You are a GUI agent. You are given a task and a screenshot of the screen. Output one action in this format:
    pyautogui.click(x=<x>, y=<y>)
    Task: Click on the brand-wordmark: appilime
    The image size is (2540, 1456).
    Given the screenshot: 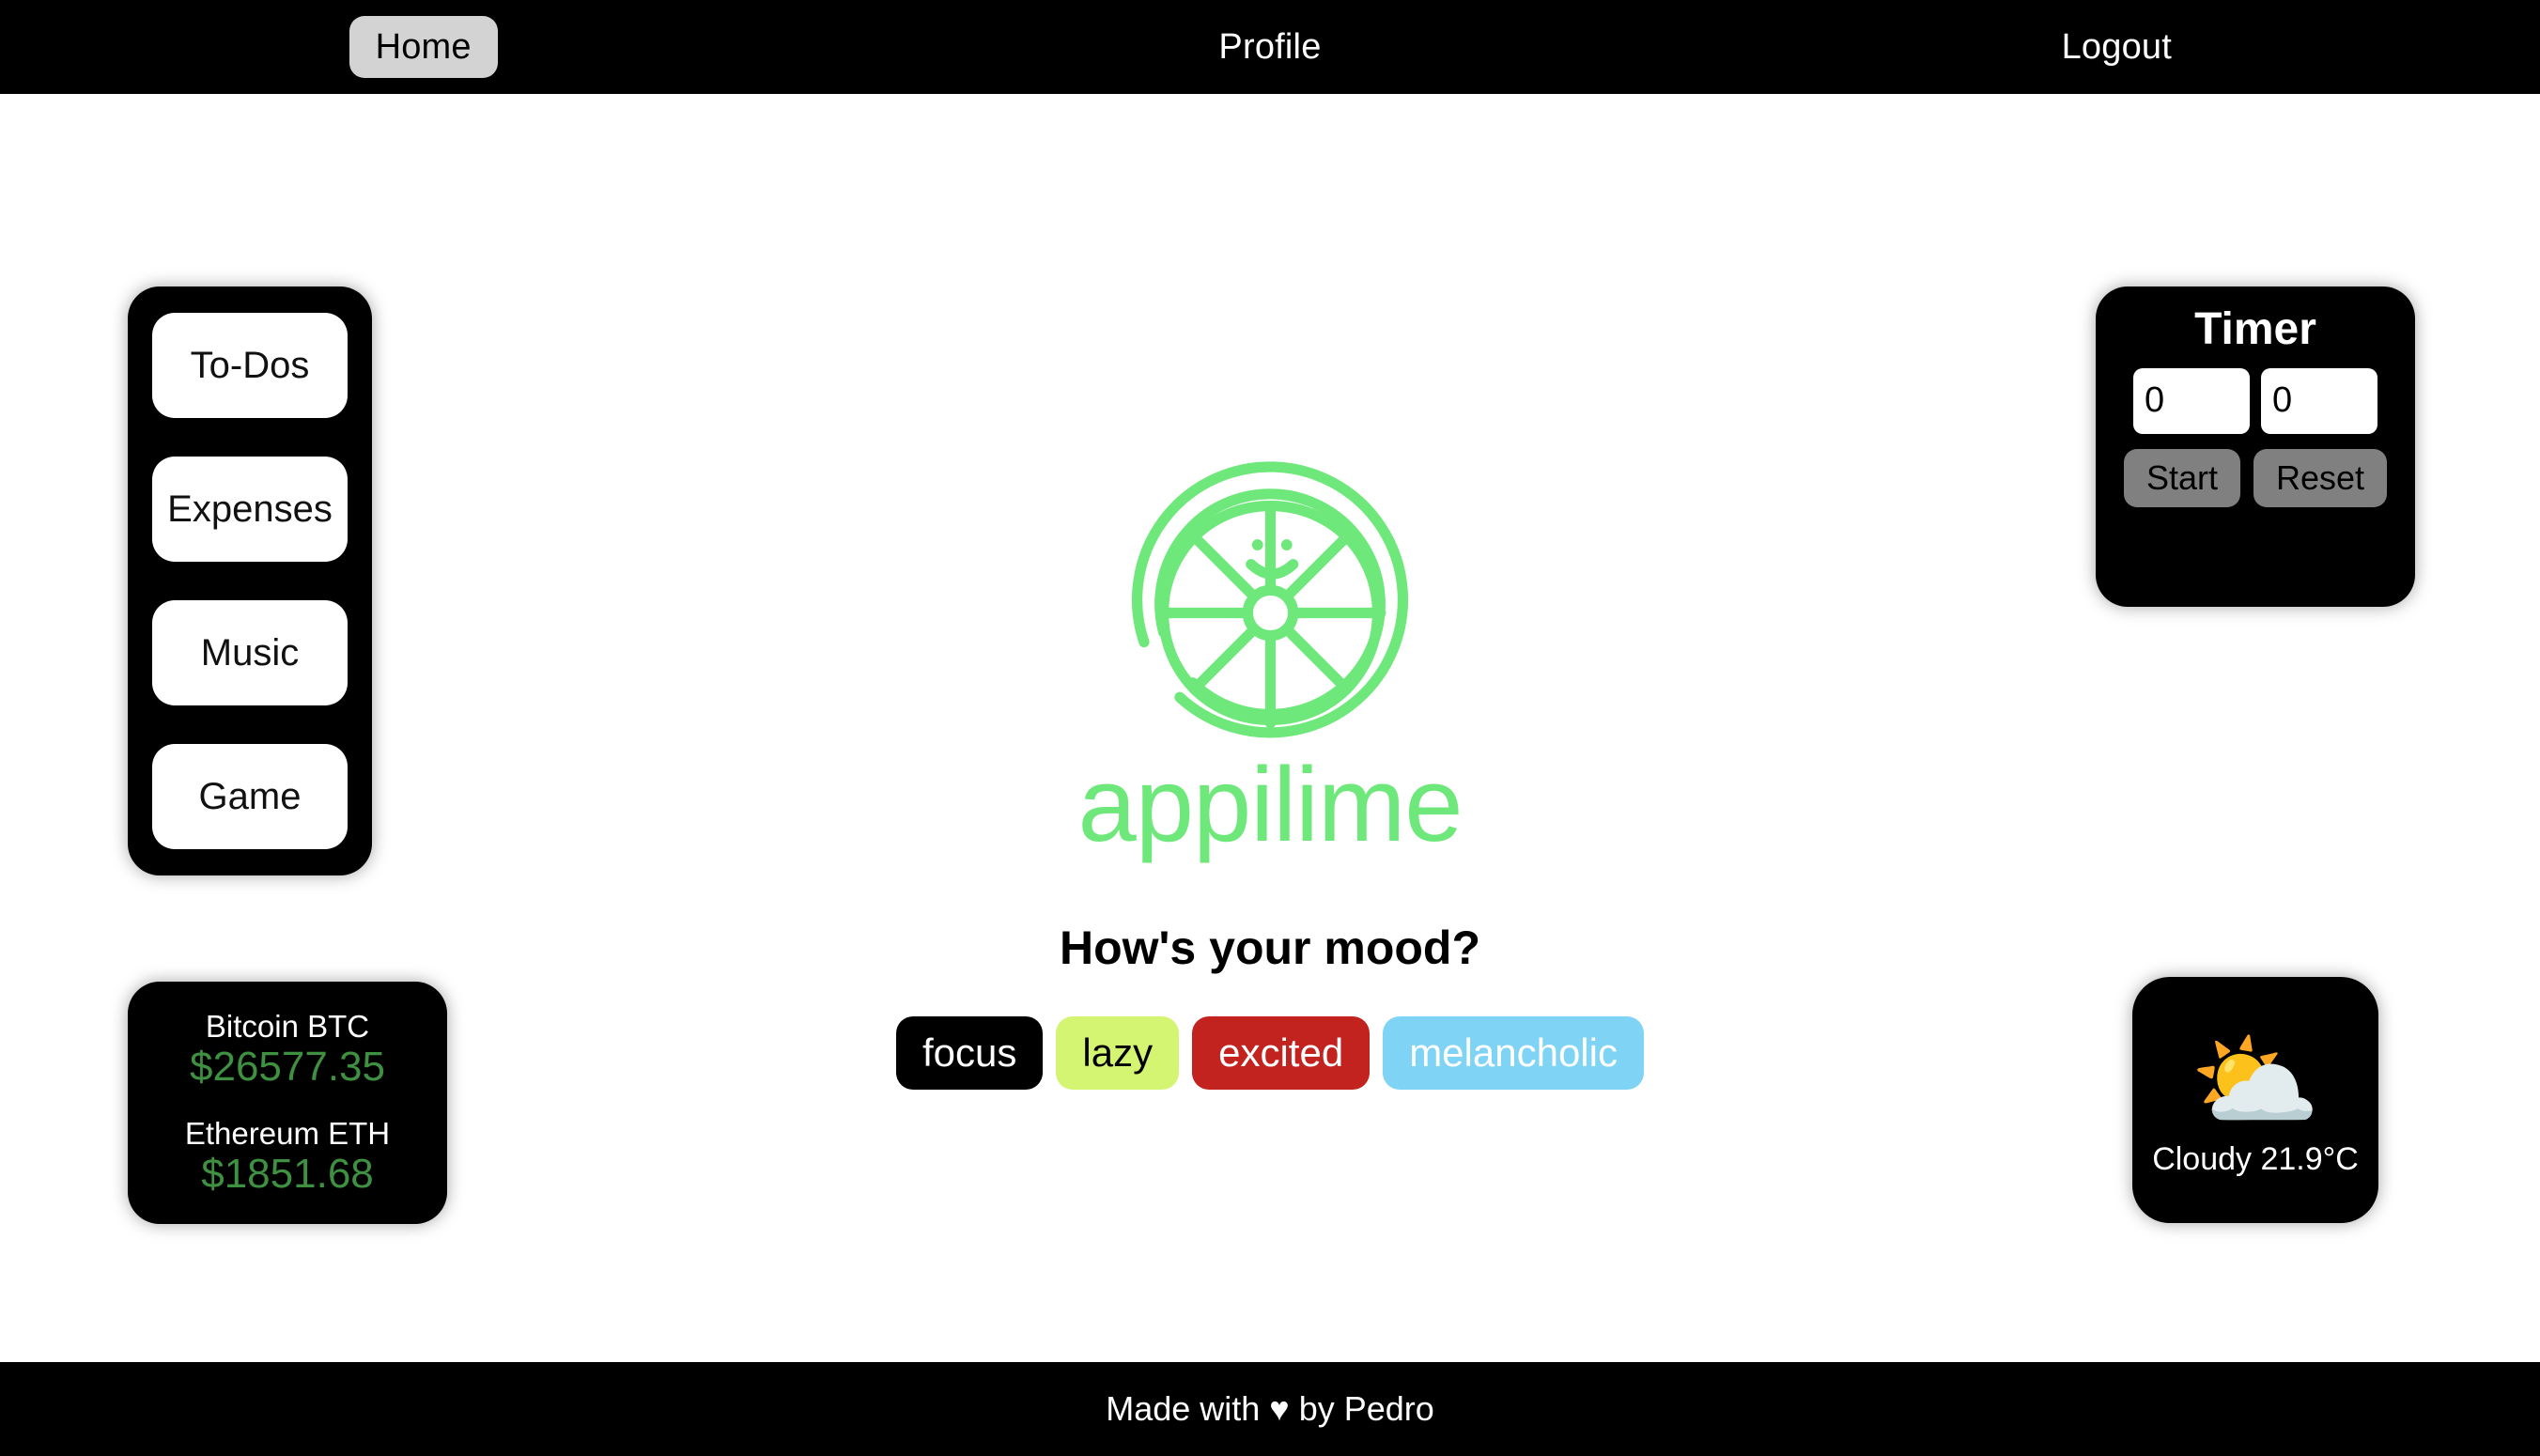 What is the action you would take?
    pyautogui.click(x=1270, y=804)
    